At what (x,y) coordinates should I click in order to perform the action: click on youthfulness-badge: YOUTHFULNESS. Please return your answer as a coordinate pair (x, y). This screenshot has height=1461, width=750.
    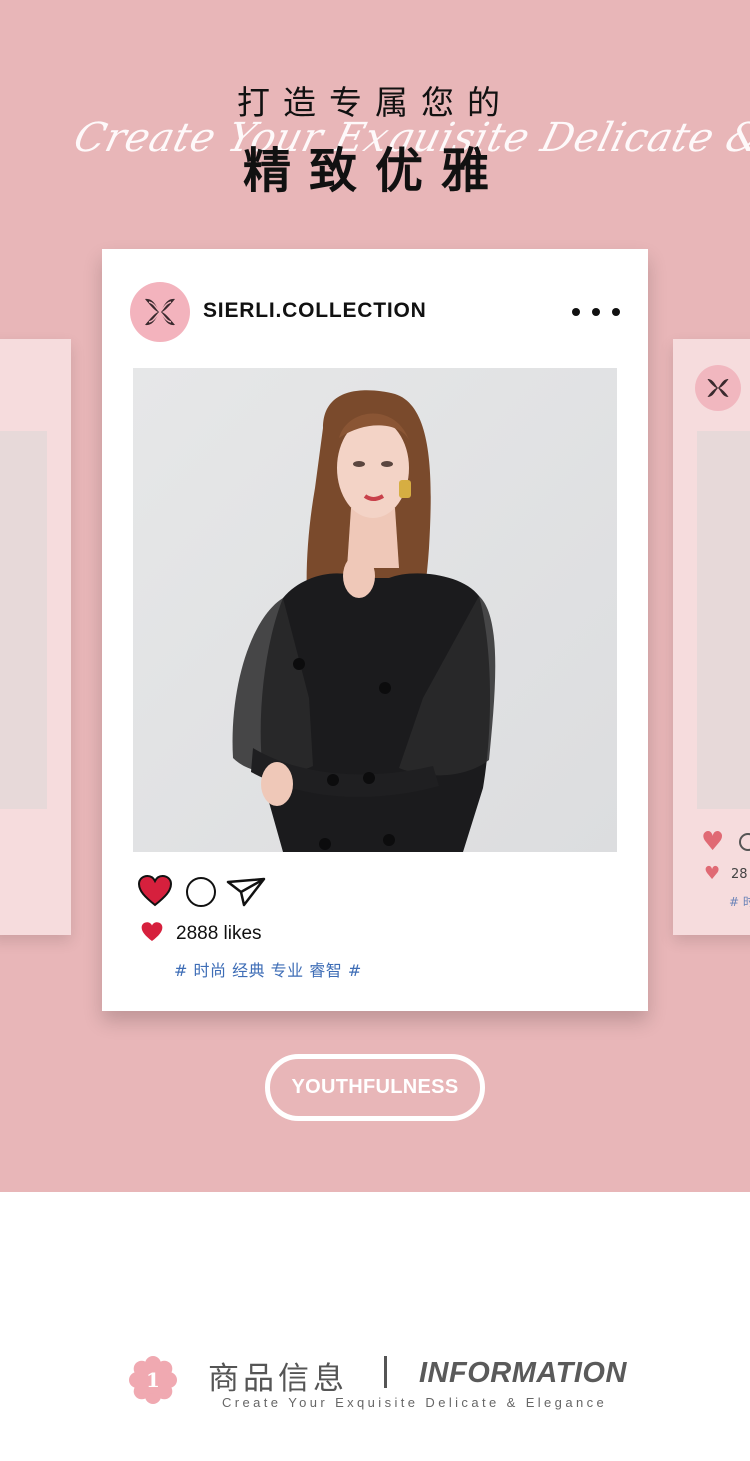
    Looking at the image, I should click on (375, 1087).